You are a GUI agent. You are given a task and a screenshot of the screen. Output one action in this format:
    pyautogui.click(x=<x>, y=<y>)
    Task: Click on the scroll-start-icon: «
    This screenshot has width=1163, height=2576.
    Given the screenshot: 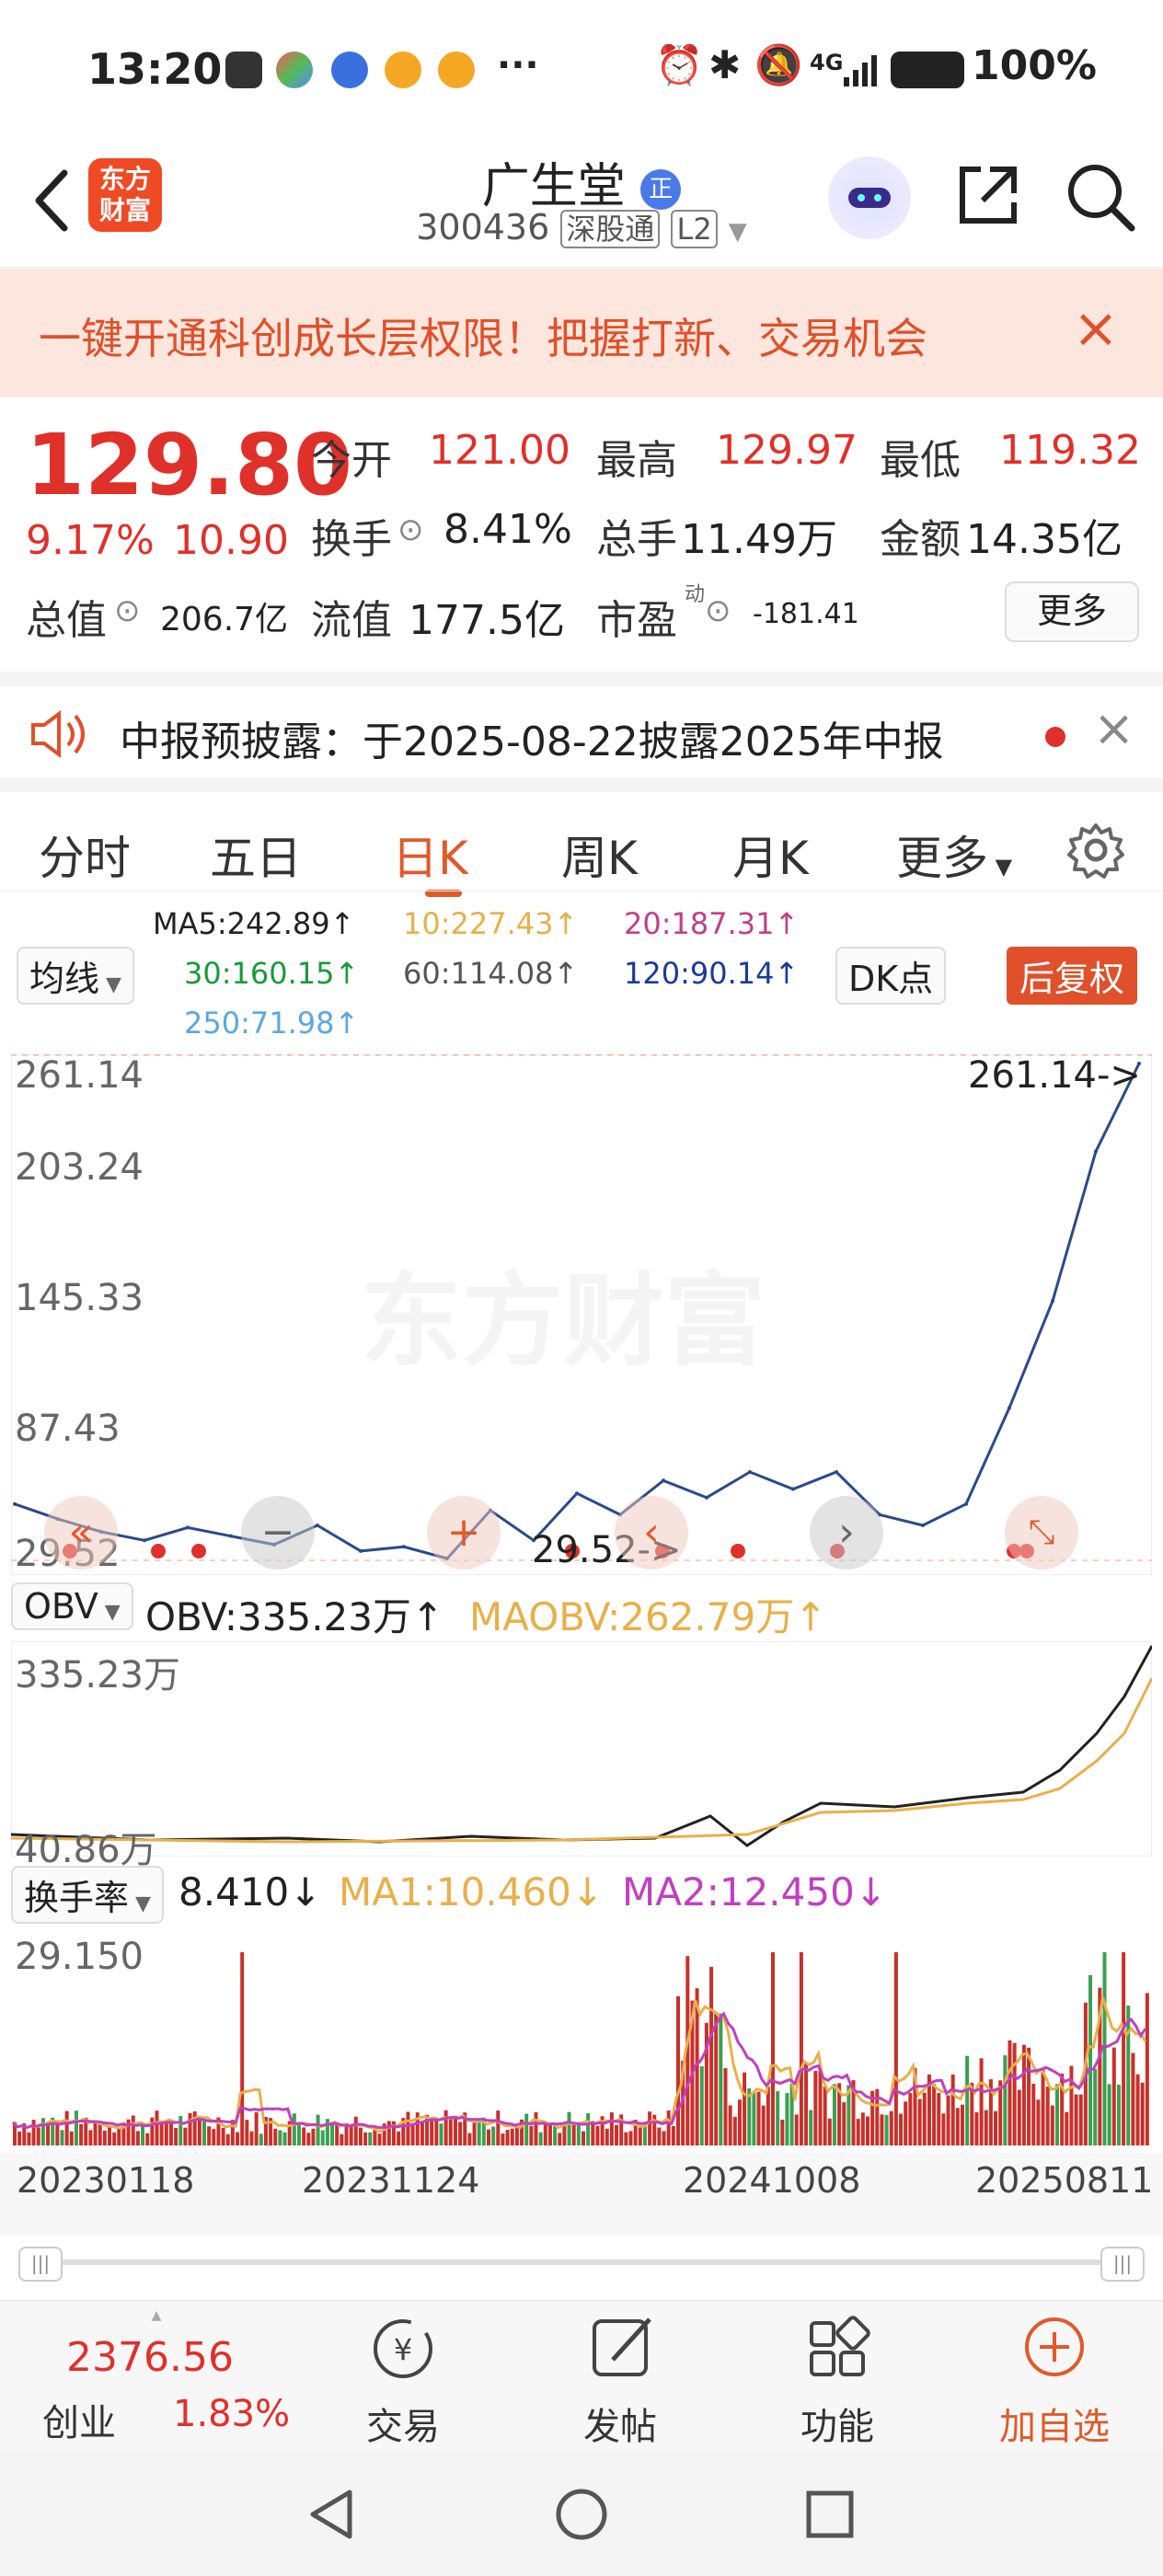 What is the action you would take?
    pyautogui.click(x=81, y=1533)
    